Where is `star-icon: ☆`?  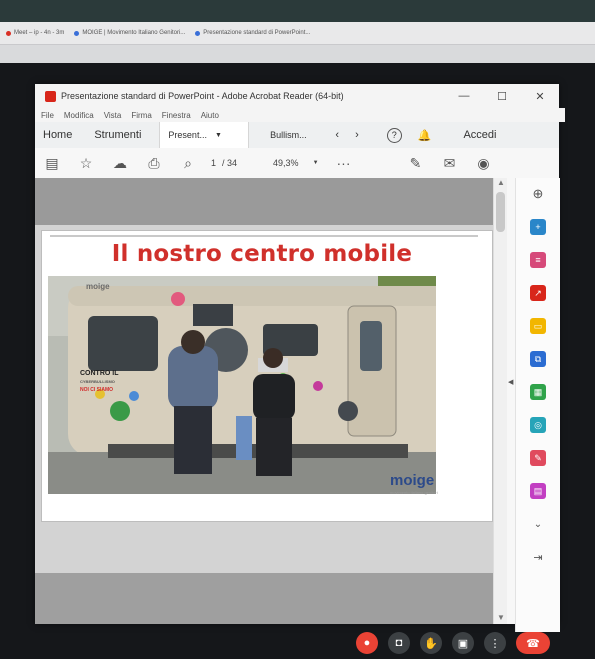
star-icon: ☆ is located at coordinates (86, 163).